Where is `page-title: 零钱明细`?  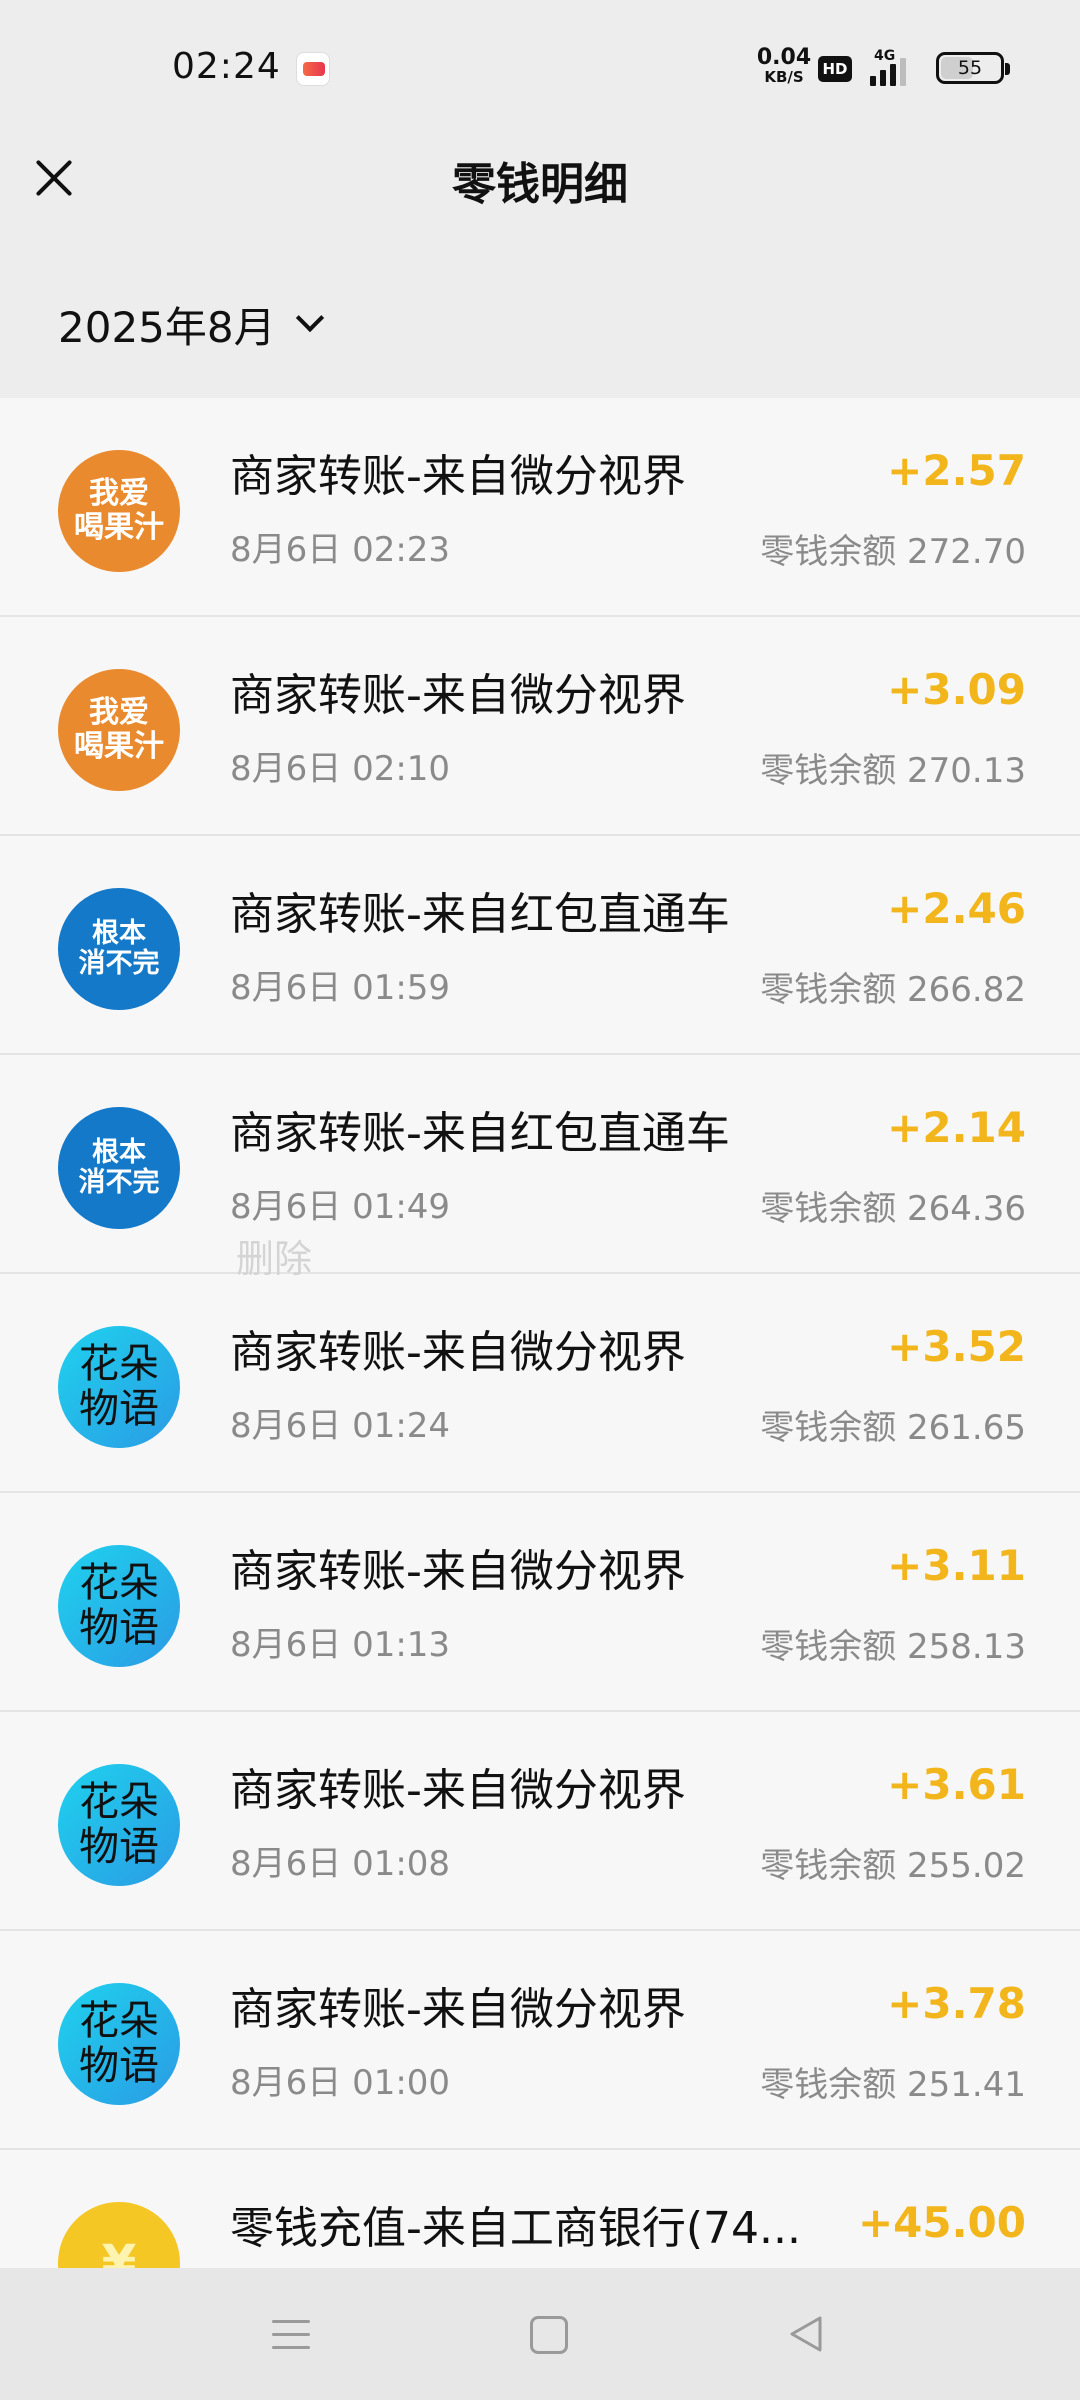 page-title: 零钱明细 is located at coordinates (540, 184).